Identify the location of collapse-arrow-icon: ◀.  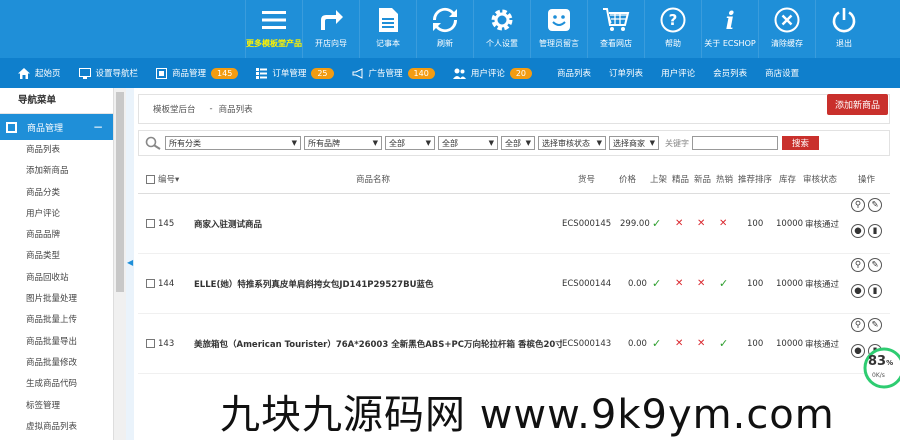
(130, 262).